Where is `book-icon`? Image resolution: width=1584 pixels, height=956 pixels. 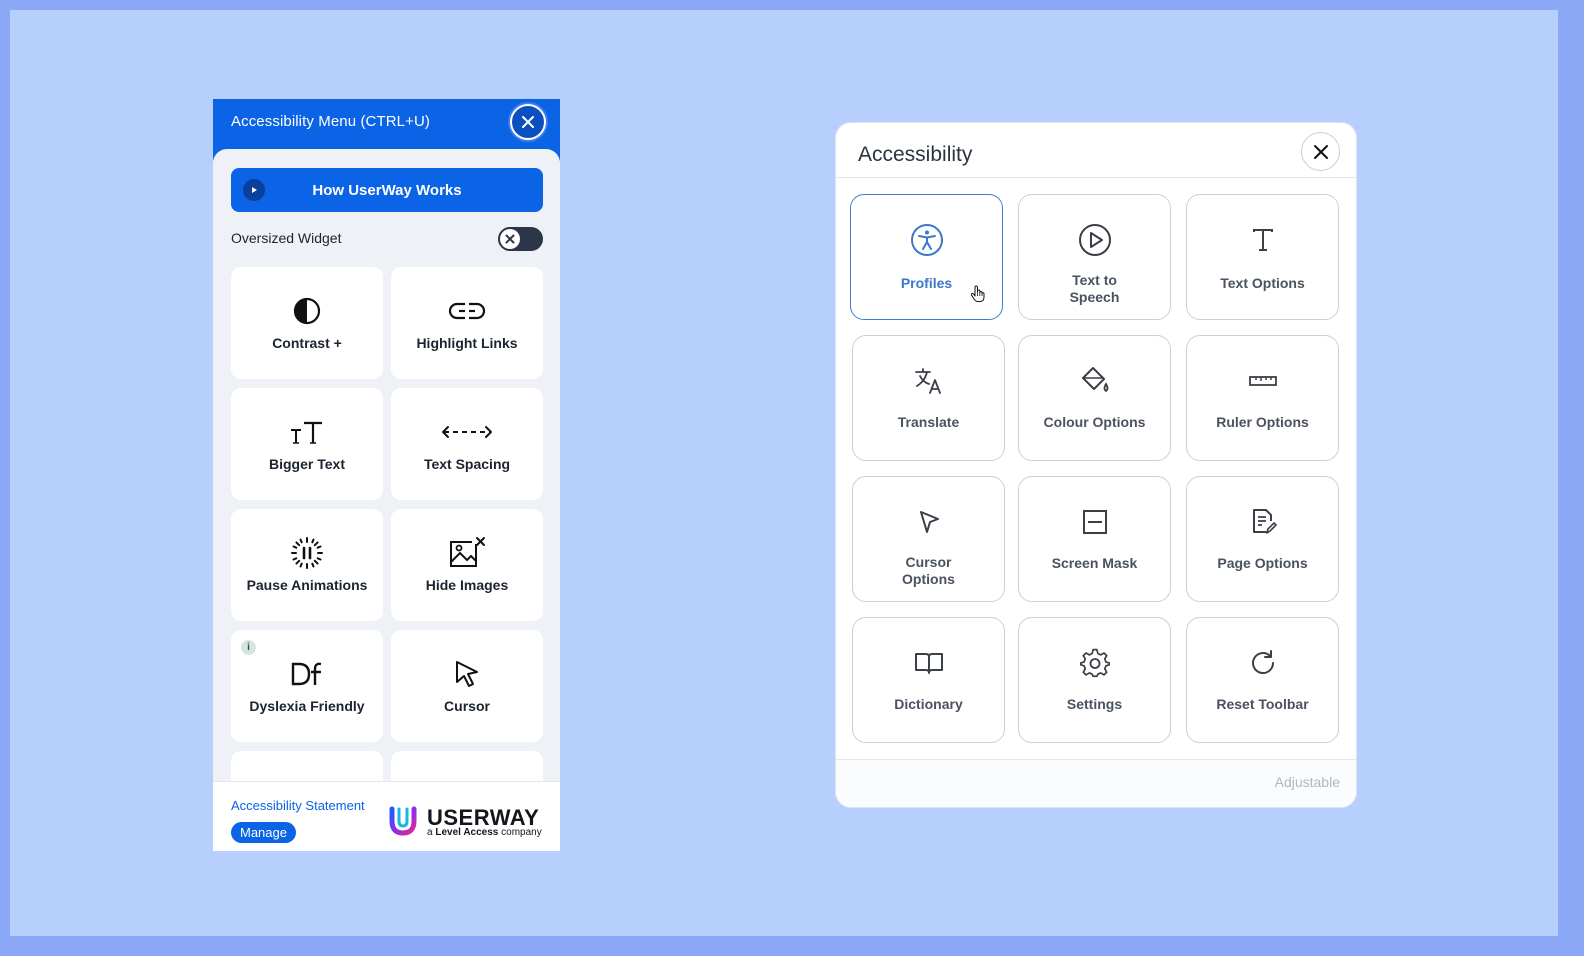
book-icon is located at coordinates (928, 663).